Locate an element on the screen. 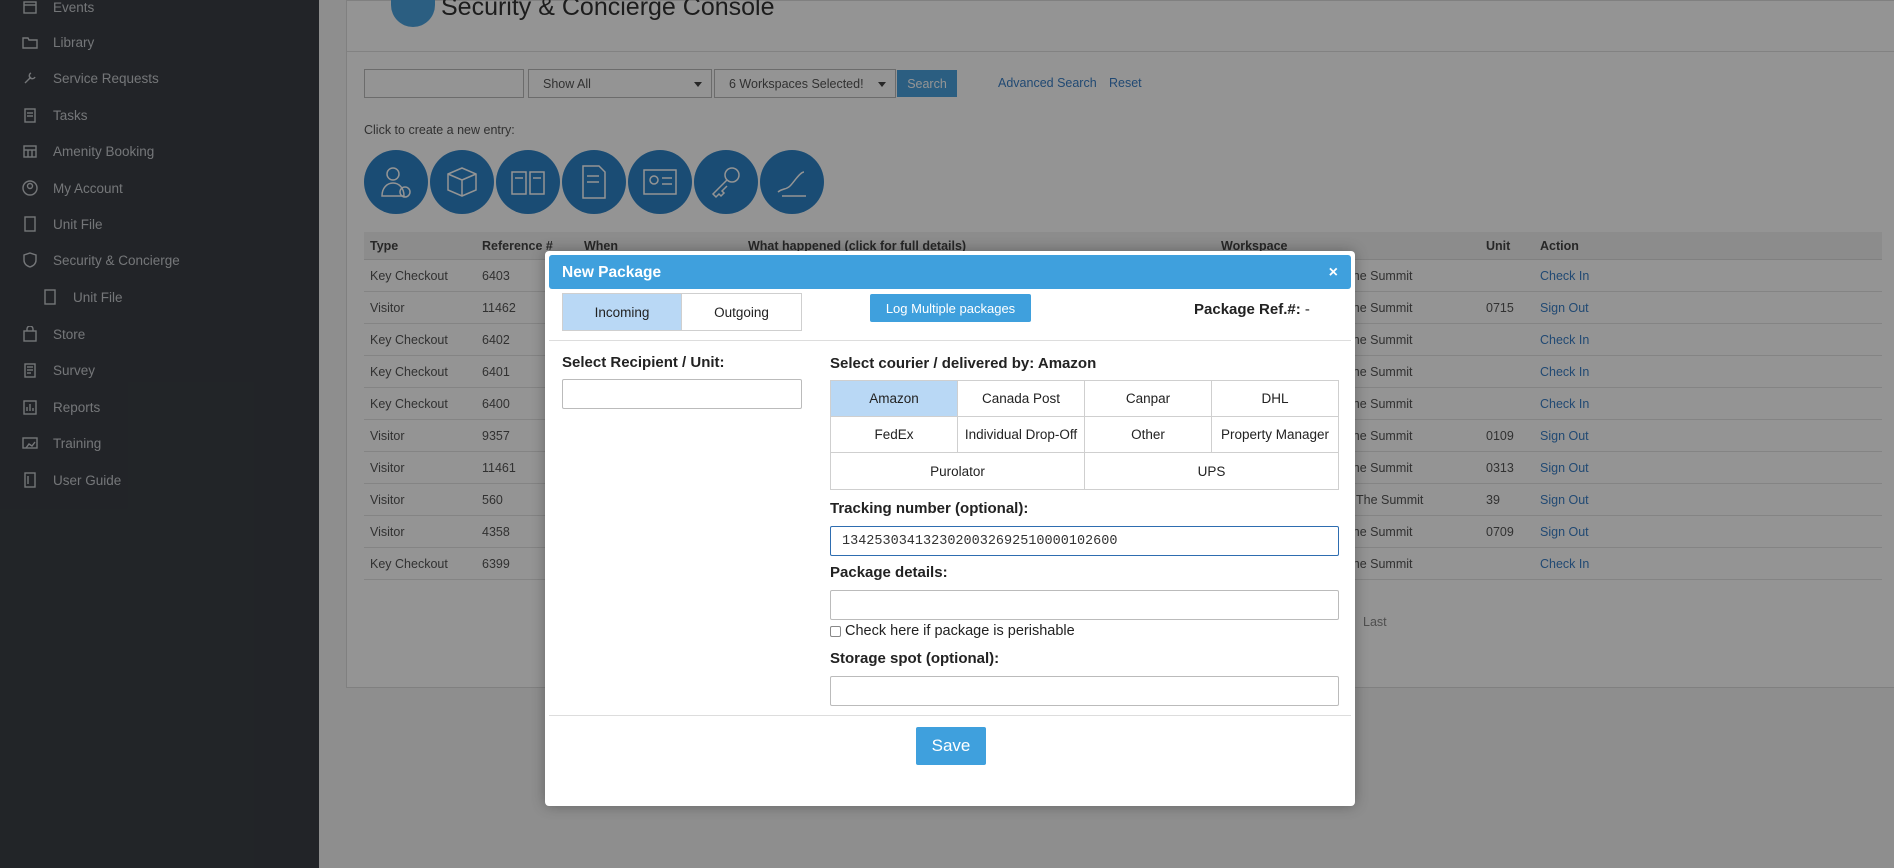  close-icon: × is located at coordinates (1333, 273).